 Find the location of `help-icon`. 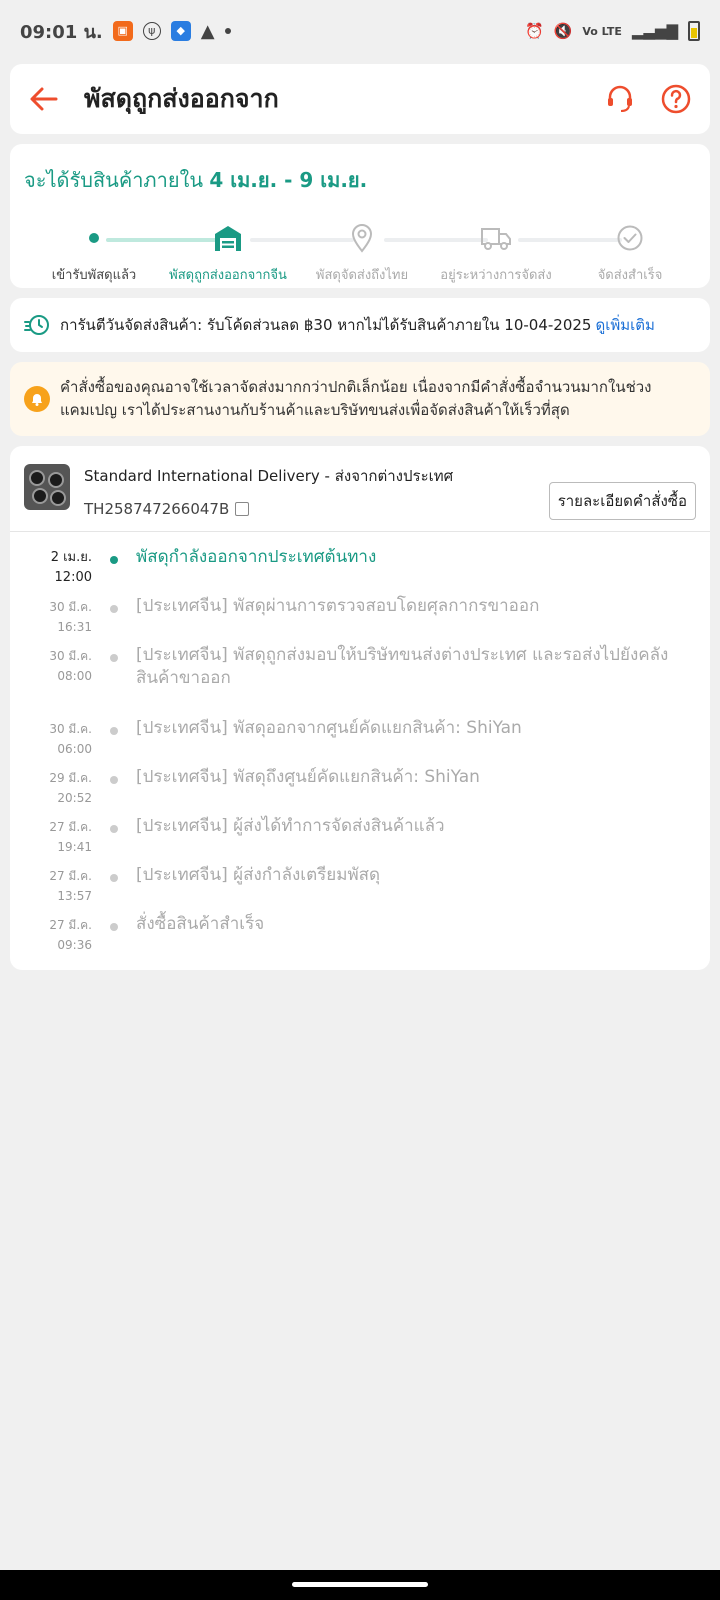

help-icon is located at coordinates (676, 99).